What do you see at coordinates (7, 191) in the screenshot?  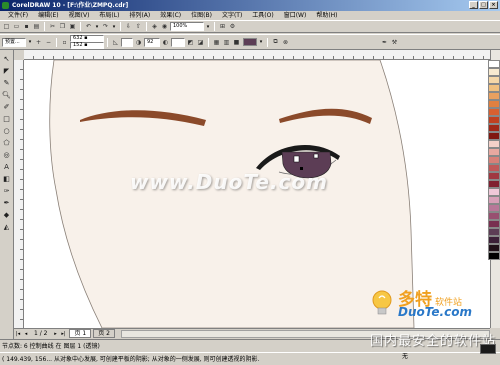 I see `eyedropper-tool-icon: ✑` at bounding box center [7, 191].